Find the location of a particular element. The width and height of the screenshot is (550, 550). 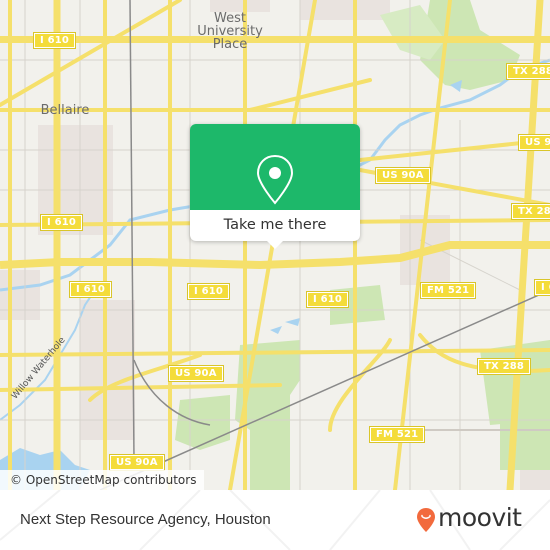

take-me-there-popup: Take me there is located at coordinates (275, 186).